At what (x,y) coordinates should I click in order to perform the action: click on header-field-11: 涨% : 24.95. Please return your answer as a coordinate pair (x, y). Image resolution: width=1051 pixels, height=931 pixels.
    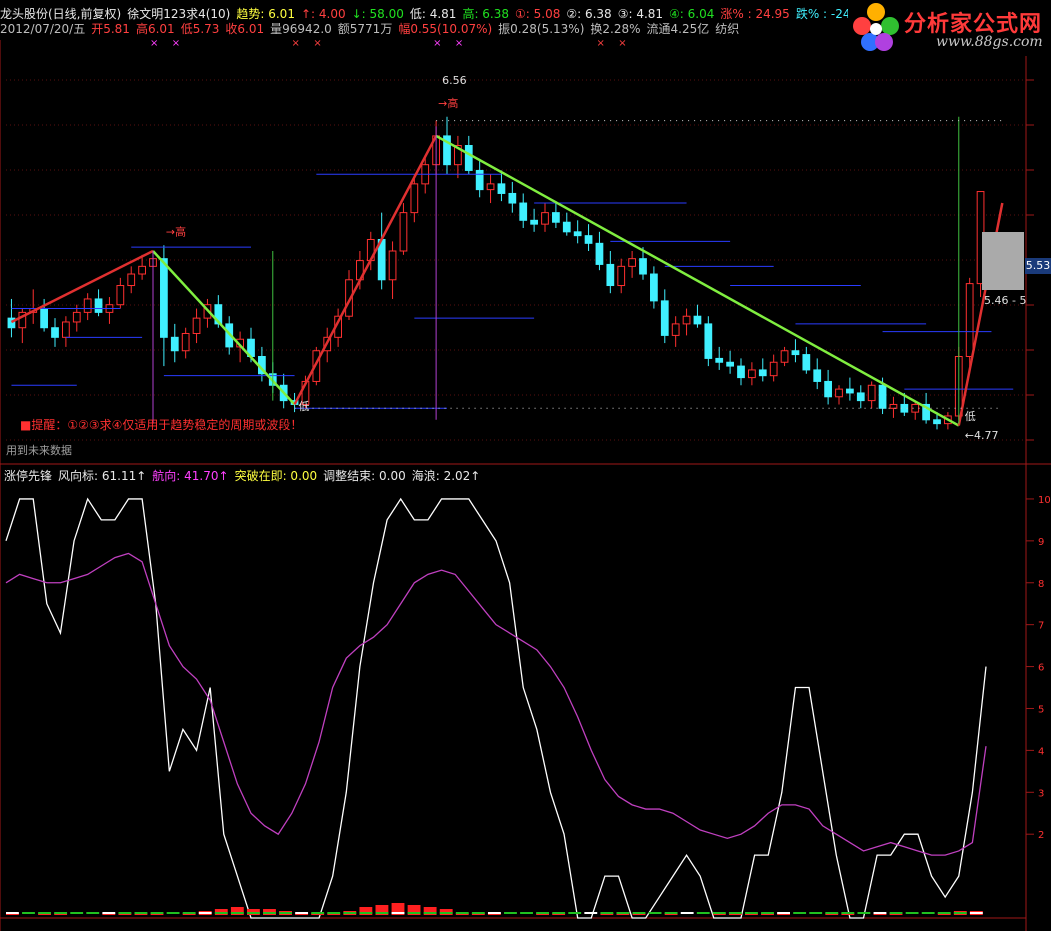
    Looking at the image, I should click on (755, 14).